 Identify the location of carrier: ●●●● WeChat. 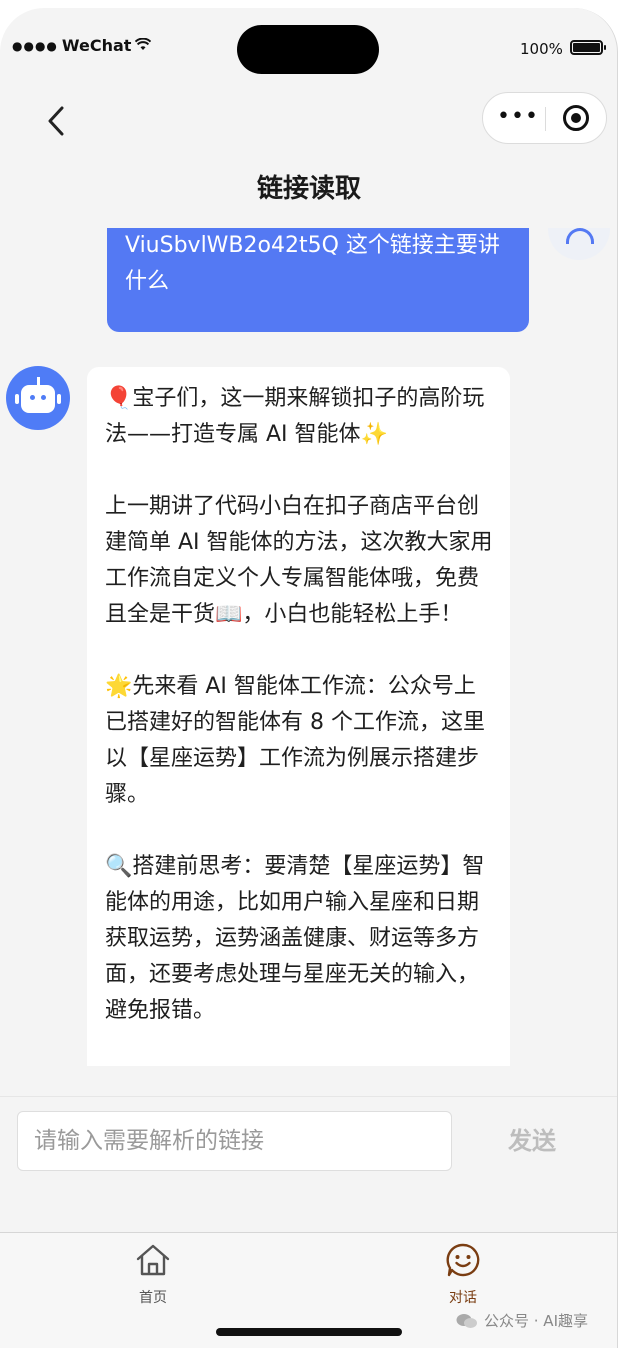
(82, 45).